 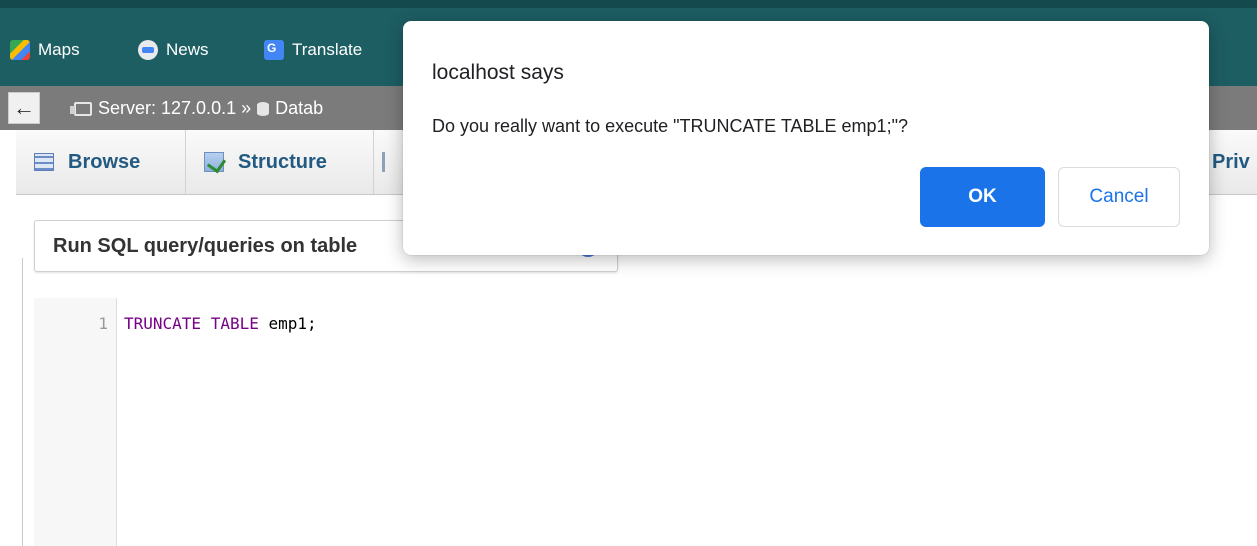 What do you see at coordinates (327, 49) in the screenshot?
I see `bookmark-label: Translate` at bounding box center [327, 49].